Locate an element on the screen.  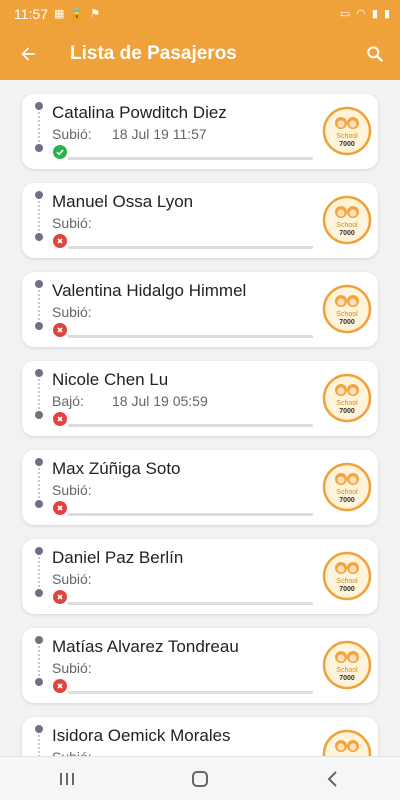
passenger-name: Max Zúñiga Soto is located at coordinates (116, 468).